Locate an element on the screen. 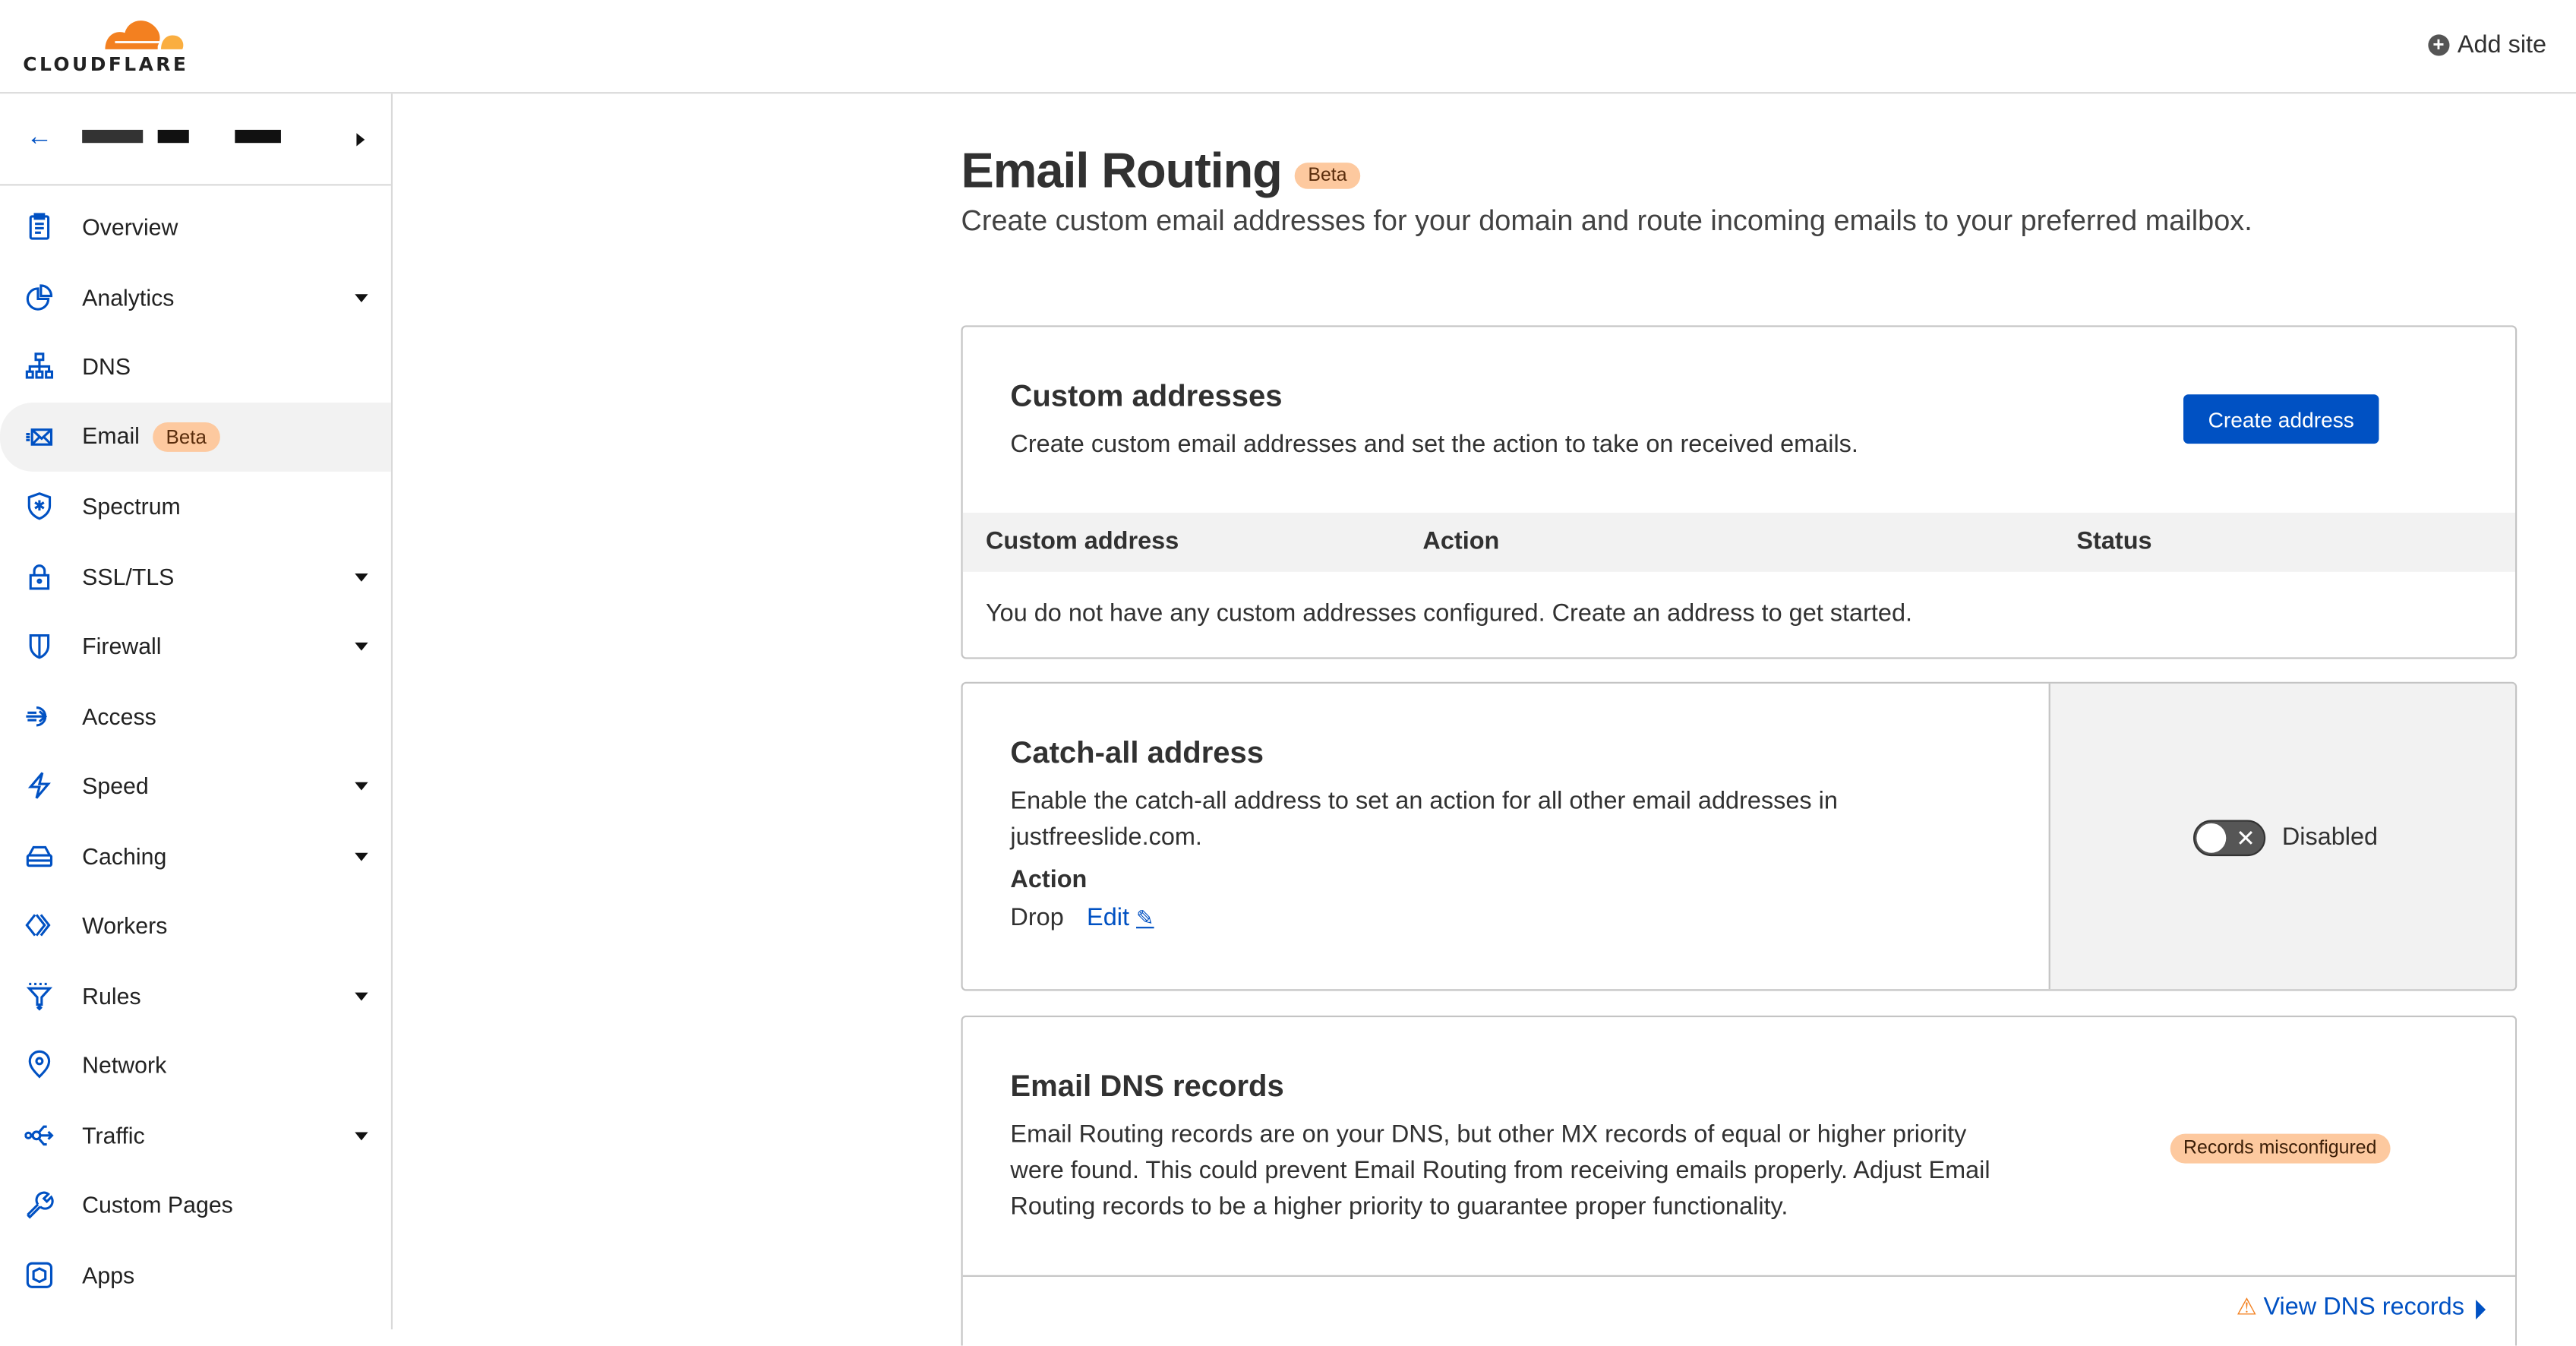 The width and height of the screenshot is (2576, 1346). sidebar-item-workers: Workers is located at coordinates (195, 926).